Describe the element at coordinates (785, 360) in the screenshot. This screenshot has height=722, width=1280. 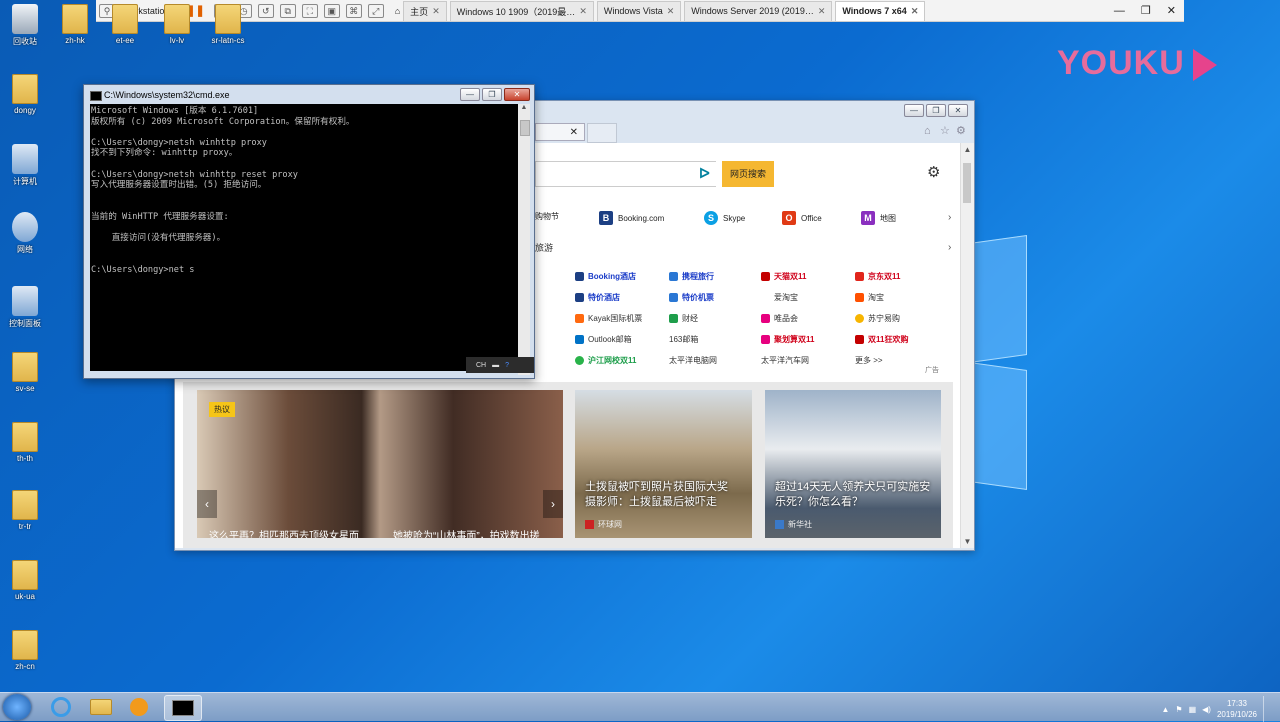
I see `link-pcauto: 太平洋汽车网` at that location.